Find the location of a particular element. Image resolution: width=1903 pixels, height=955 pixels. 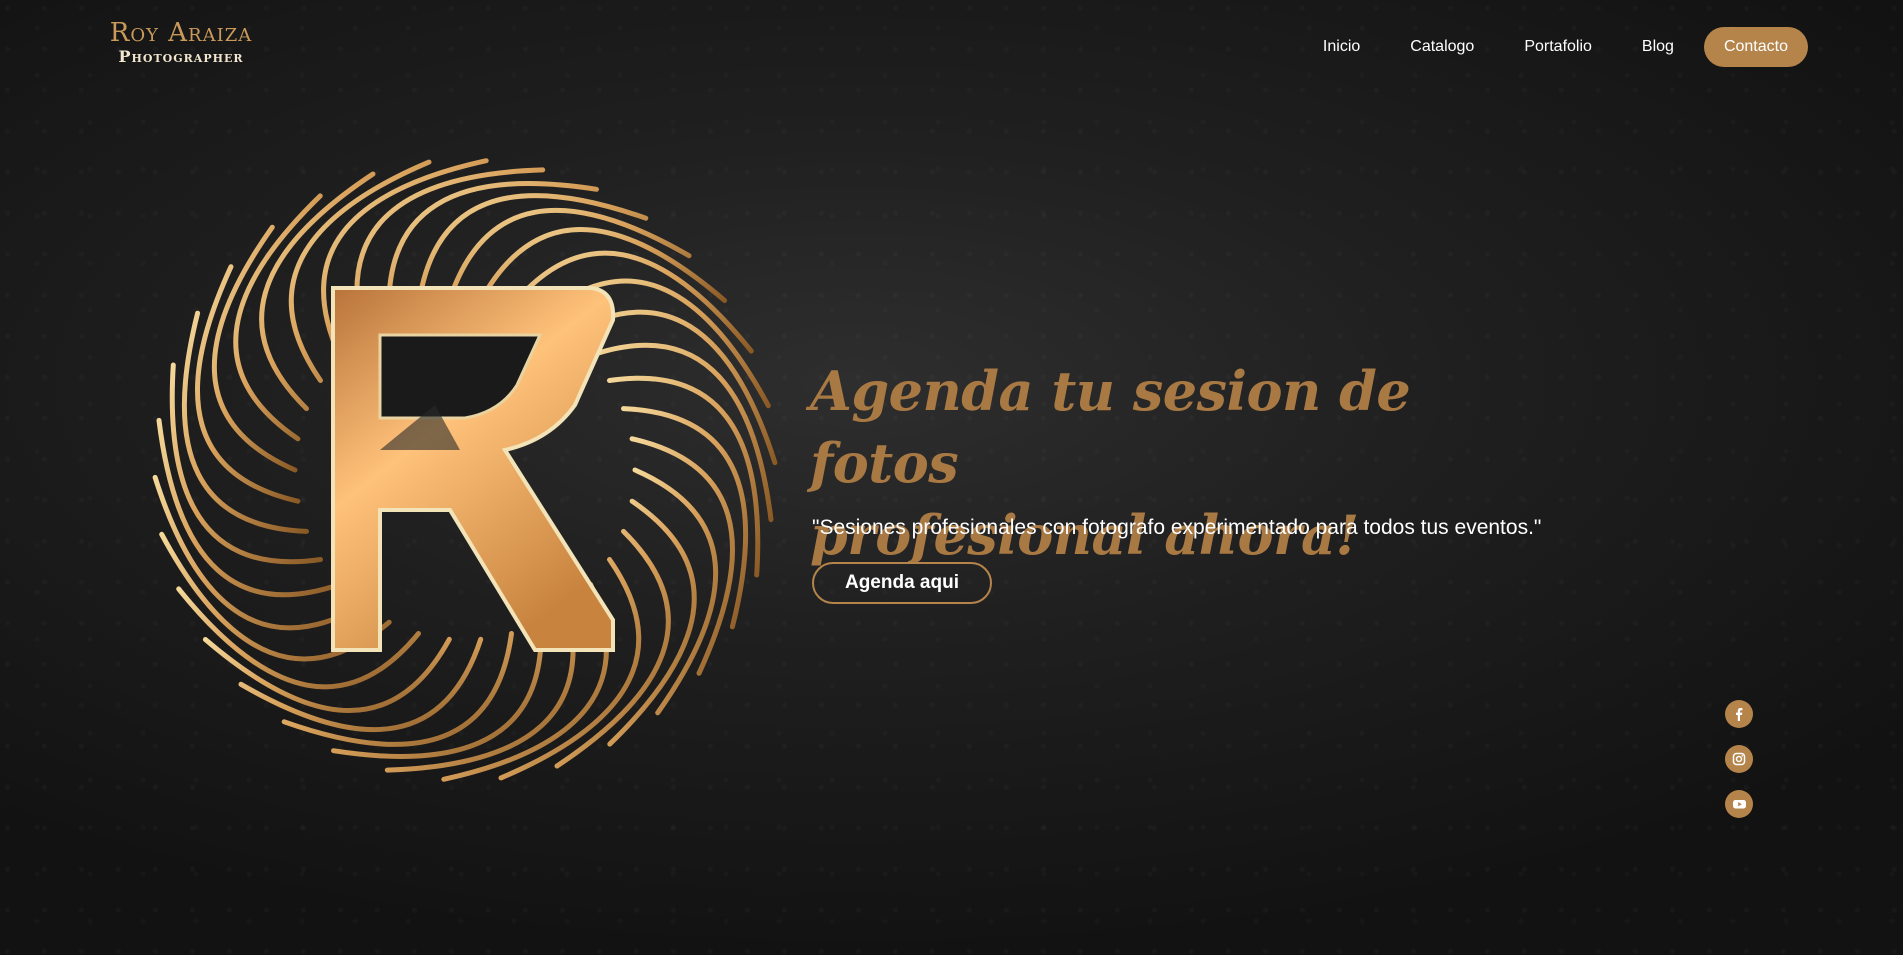

hero-title-line1: Agenda tu sesion de fotos is located at coordinates (1110, 427).